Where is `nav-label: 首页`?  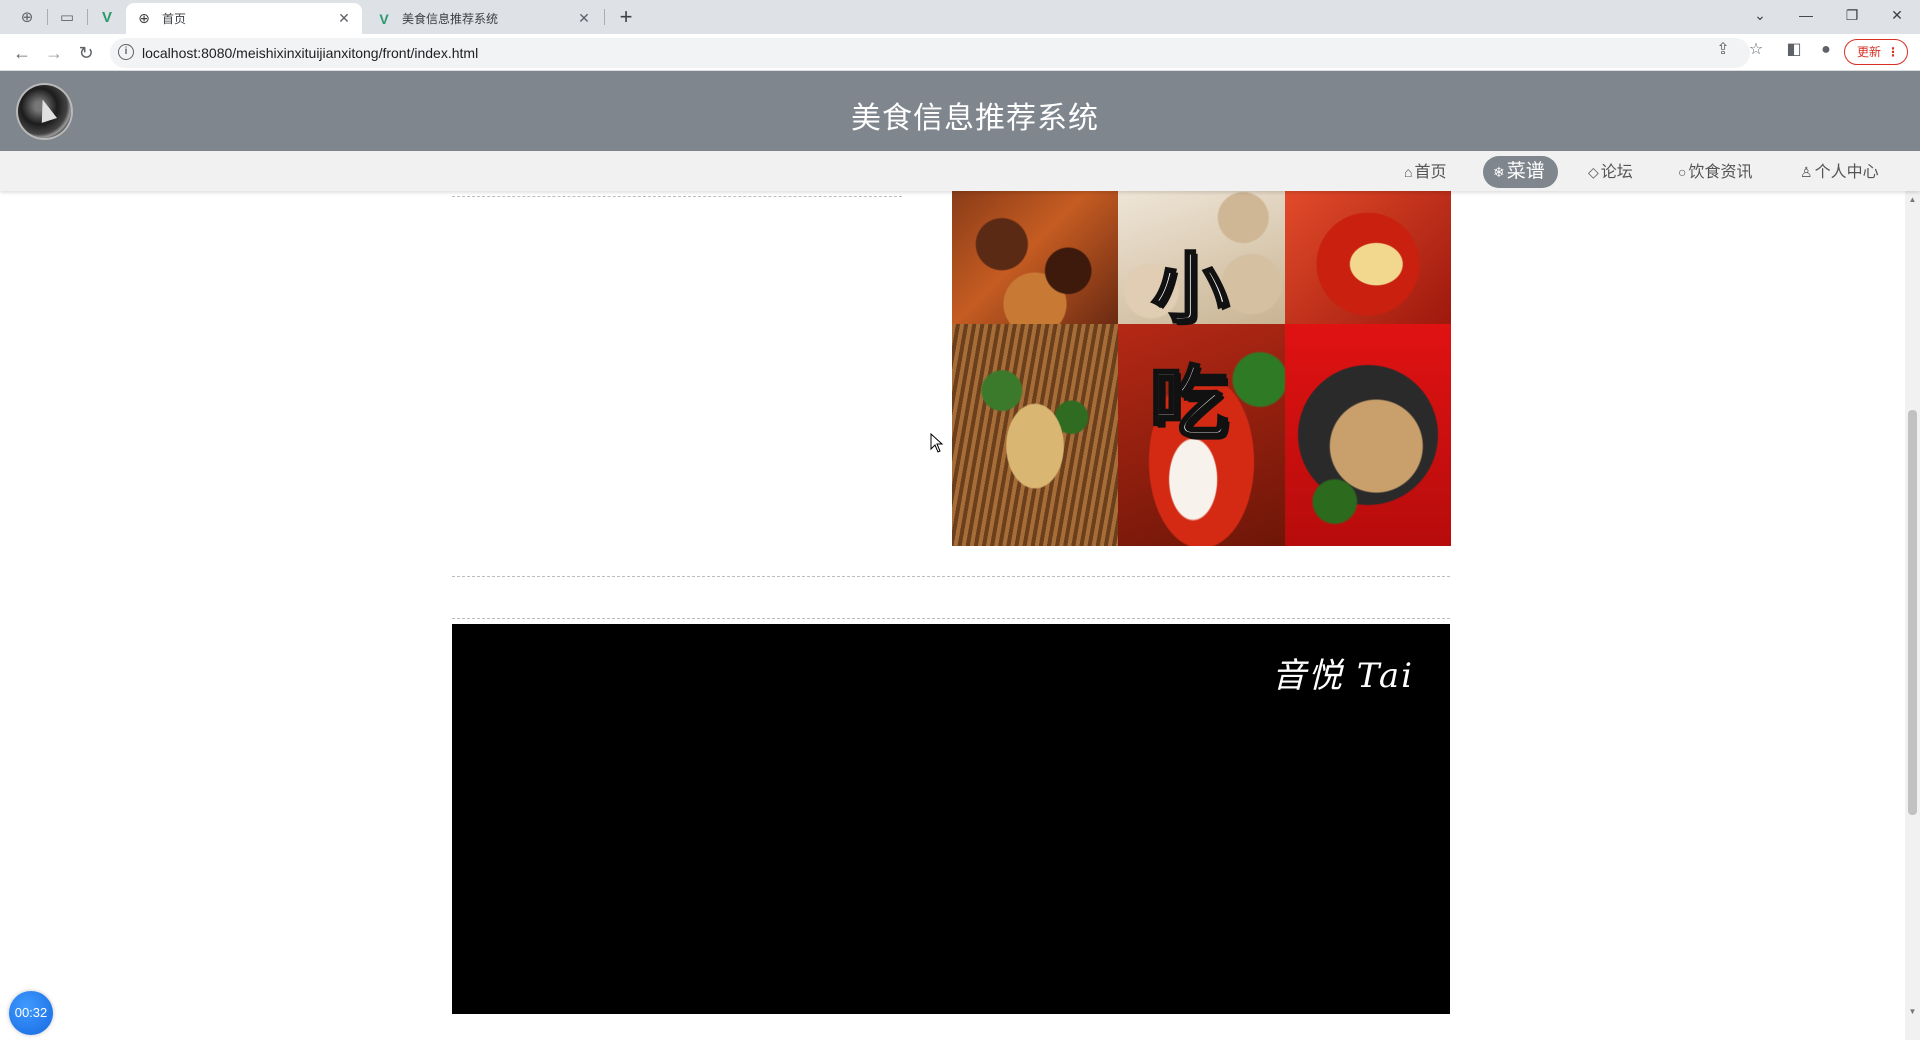
nav-label: 首页 is located at coordinates (1430, 172).